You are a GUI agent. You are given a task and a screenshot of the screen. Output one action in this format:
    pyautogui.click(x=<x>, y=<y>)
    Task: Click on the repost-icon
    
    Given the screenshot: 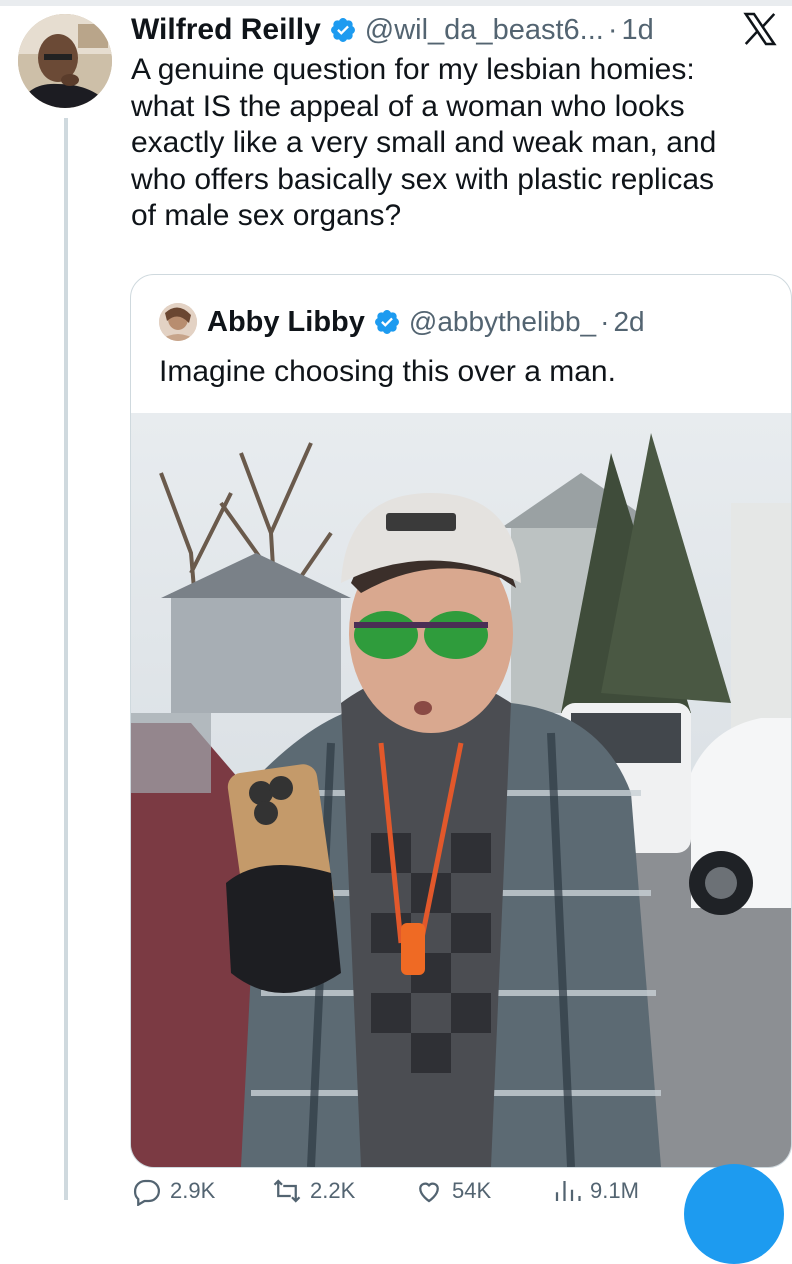 What is the action you would take?
    pyautogui.click(x=287, y=1191)
    